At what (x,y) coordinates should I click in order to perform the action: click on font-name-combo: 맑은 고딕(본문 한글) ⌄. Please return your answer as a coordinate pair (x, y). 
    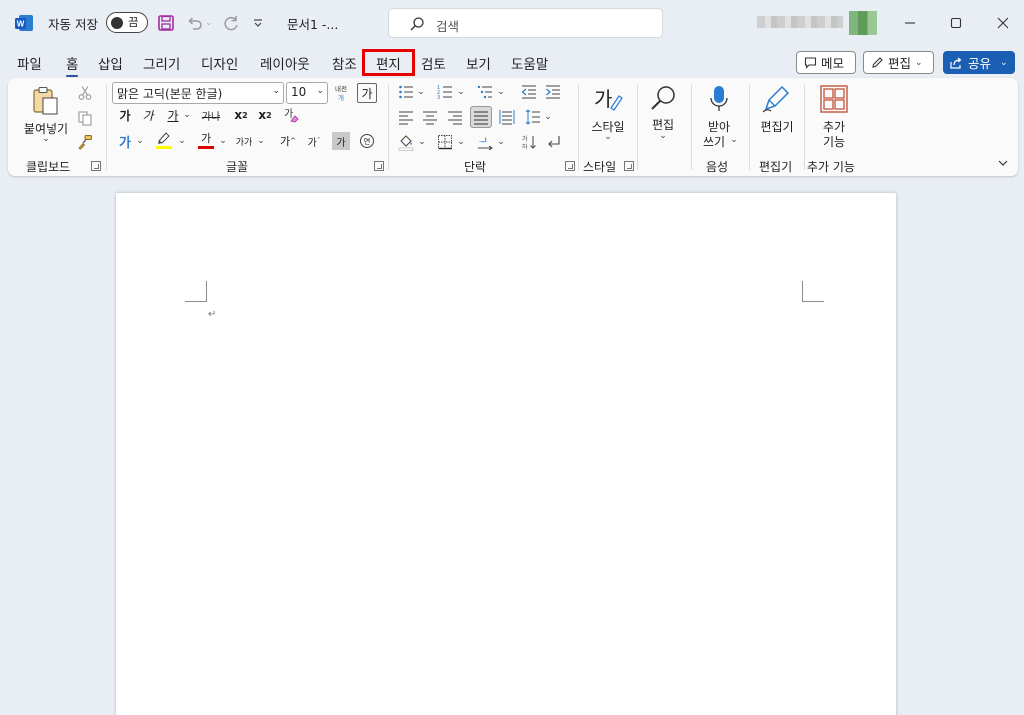
    Looking at the image, I should click on (198, 93).